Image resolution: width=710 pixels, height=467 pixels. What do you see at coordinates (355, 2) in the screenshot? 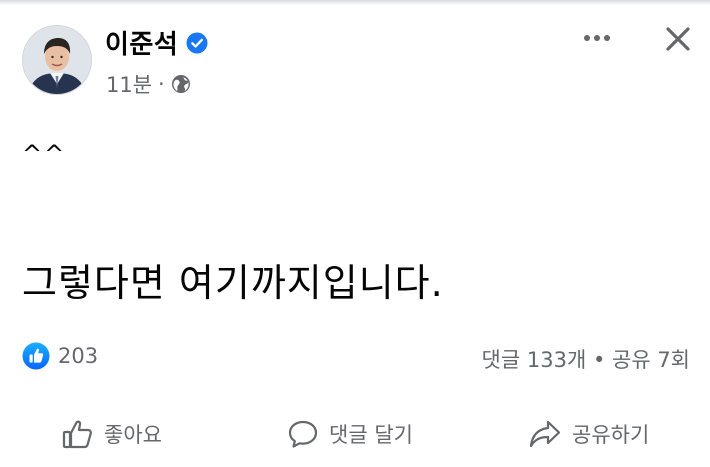
I see `top-divider` at bounding box center [355, 2].